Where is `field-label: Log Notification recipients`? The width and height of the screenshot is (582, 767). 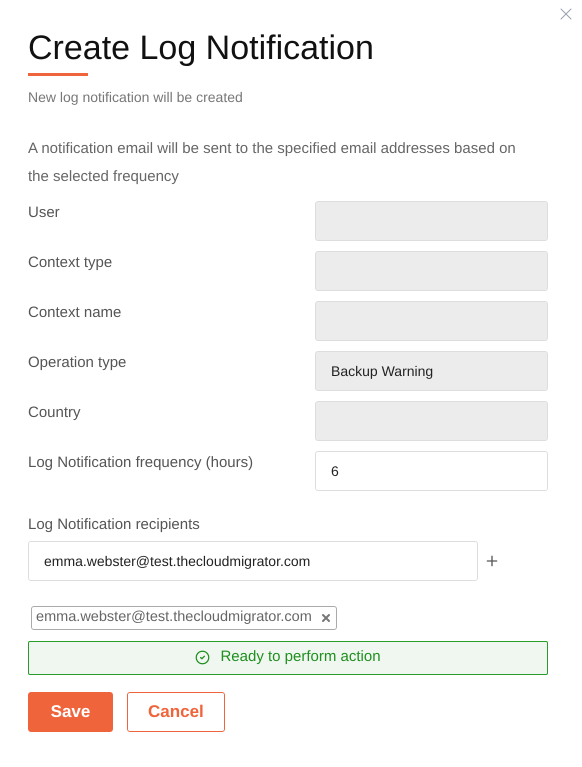 field-label: Log Notification recipients is located at coordinates (114, 525).